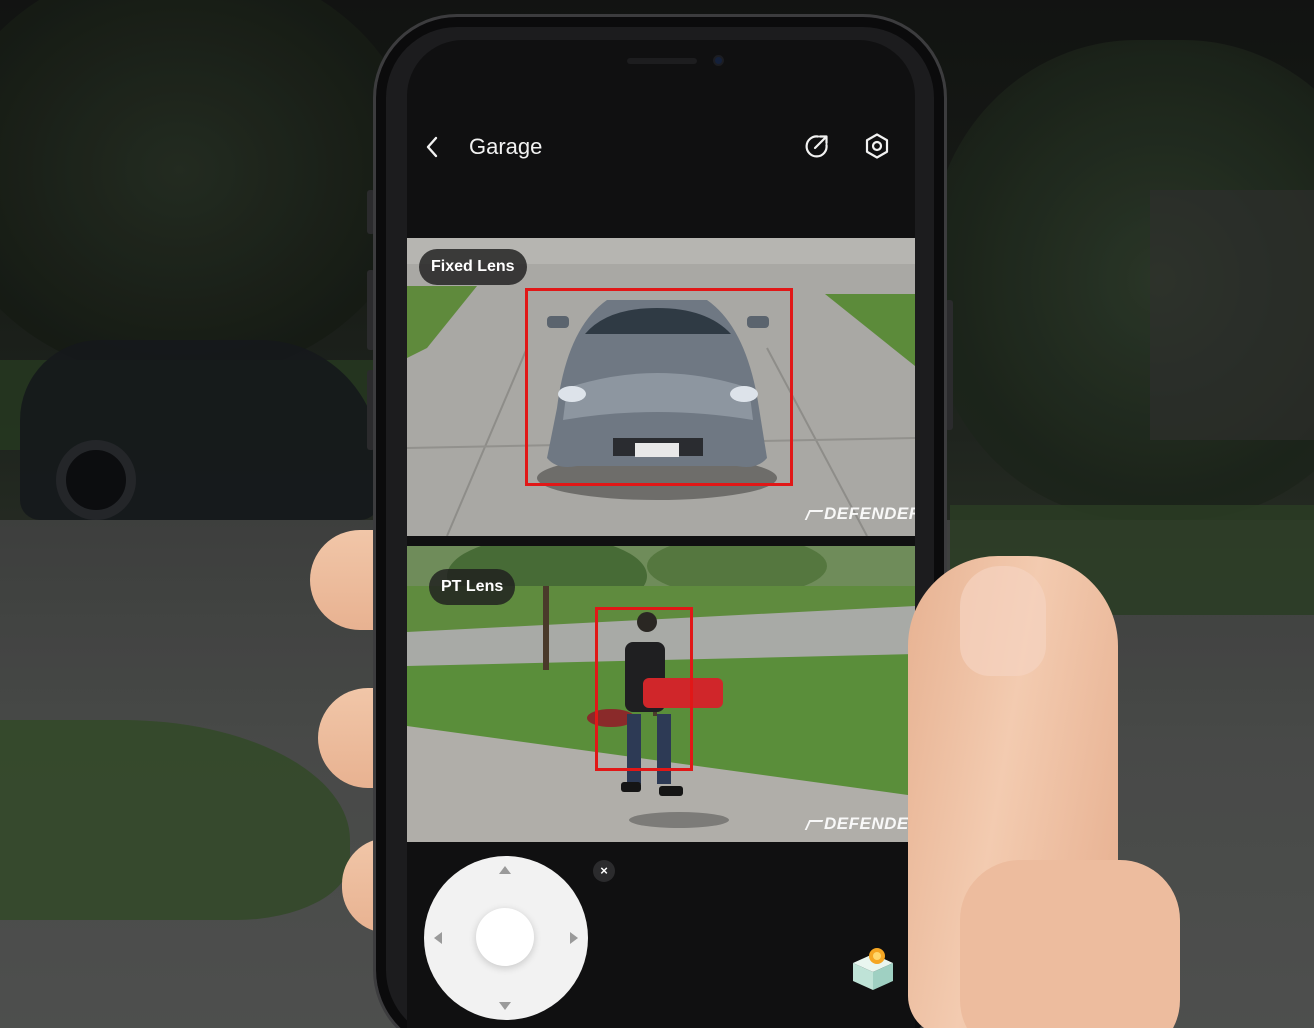  Describe the element at coordinates (604, 871) in the screenshot. I see `close-joystick-button: ×` at that location.